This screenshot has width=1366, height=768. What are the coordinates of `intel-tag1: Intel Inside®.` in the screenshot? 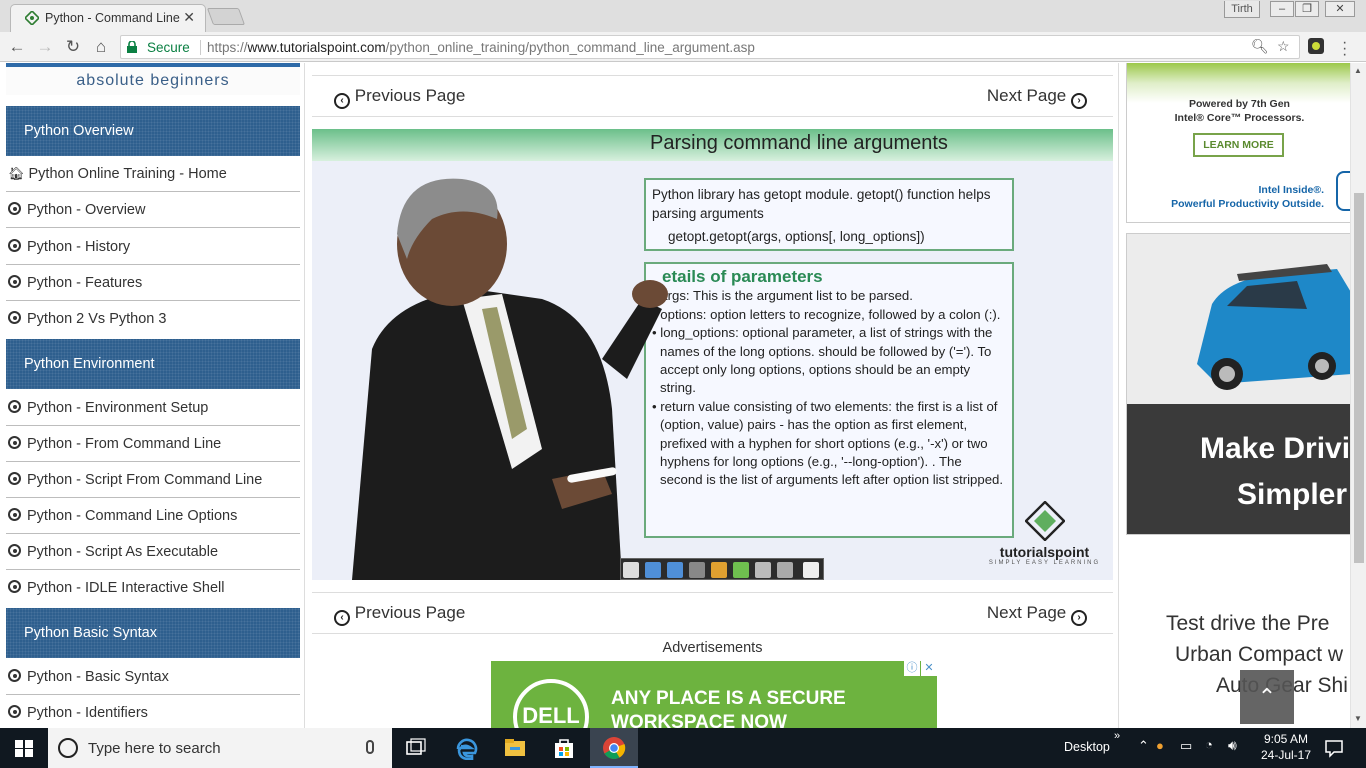 It's located at (1291, 190).